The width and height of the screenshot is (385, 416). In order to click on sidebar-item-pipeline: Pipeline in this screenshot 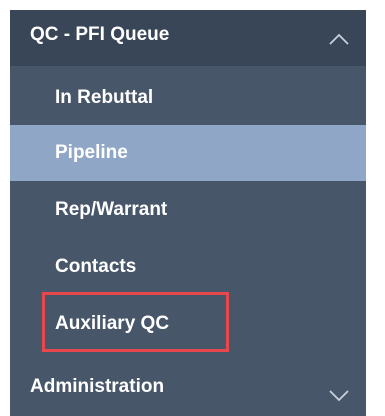, I will do `click(188, 153)`.